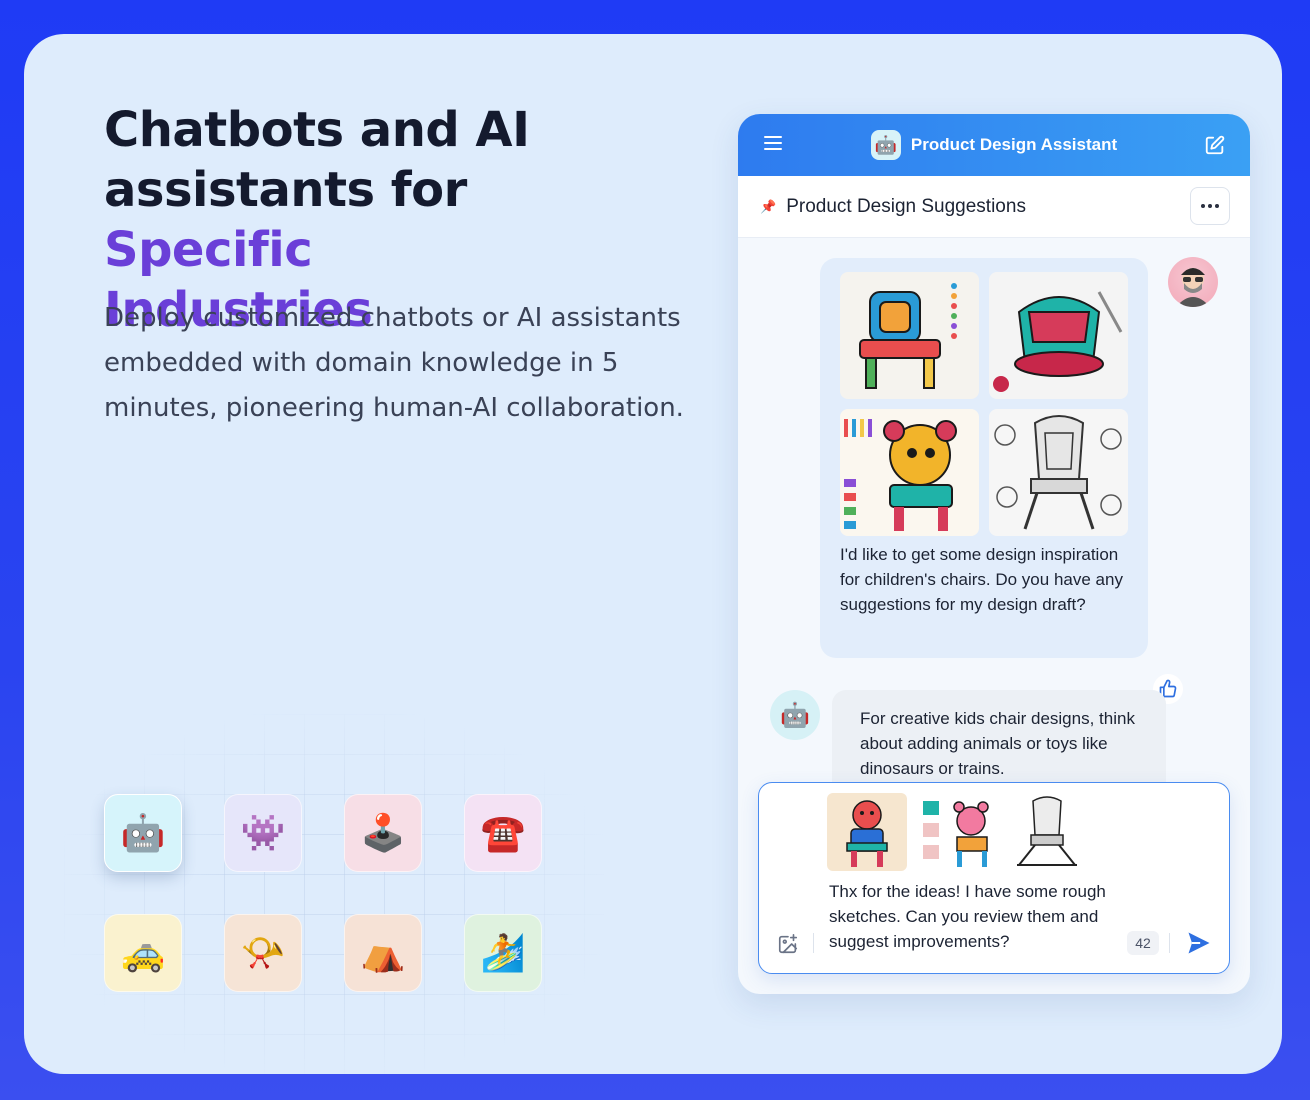  I want to click on user-image-grid, so click(985, 404).